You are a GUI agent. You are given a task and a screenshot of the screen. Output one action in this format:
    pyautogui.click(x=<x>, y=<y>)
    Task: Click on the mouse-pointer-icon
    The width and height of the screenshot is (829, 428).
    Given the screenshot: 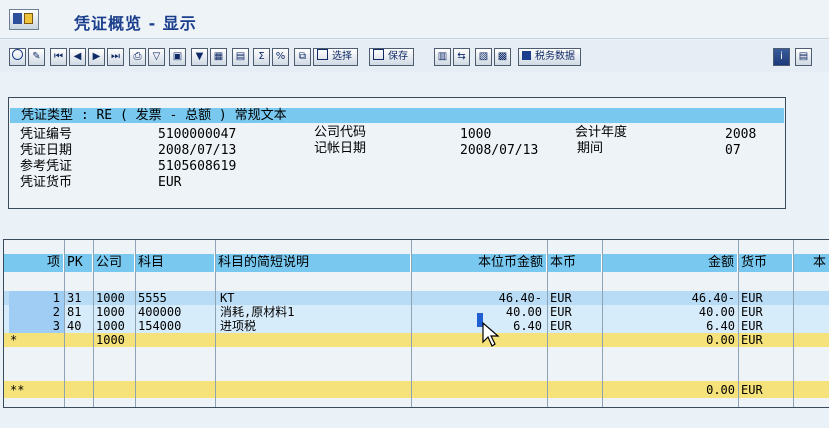 What is the action you would take?
    pyautogui.click(x=491, y=334)
    